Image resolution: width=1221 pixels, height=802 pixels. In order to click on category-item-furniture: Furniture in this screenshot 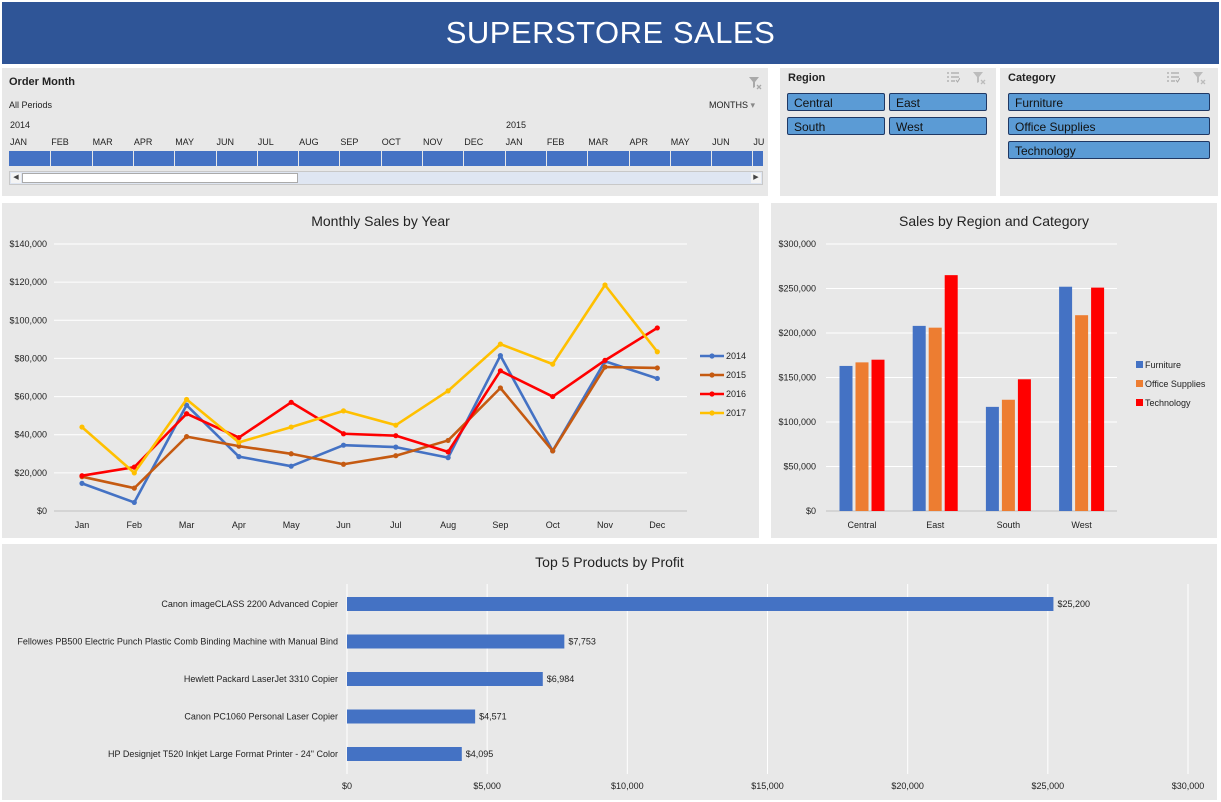, I will do `click(1109, 102)`.